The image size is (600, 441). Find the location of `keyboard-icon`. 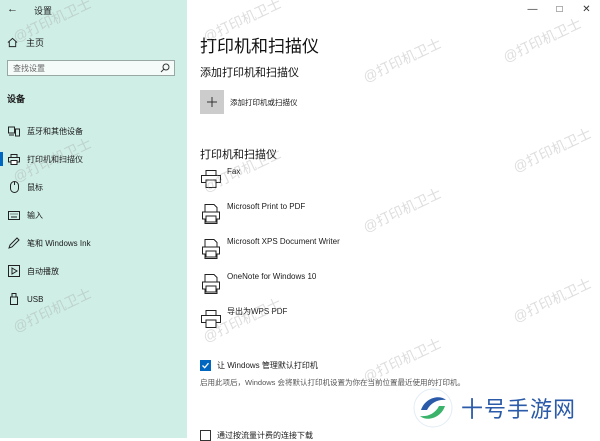

keyboard-icon is located at coordinates (14, 215).